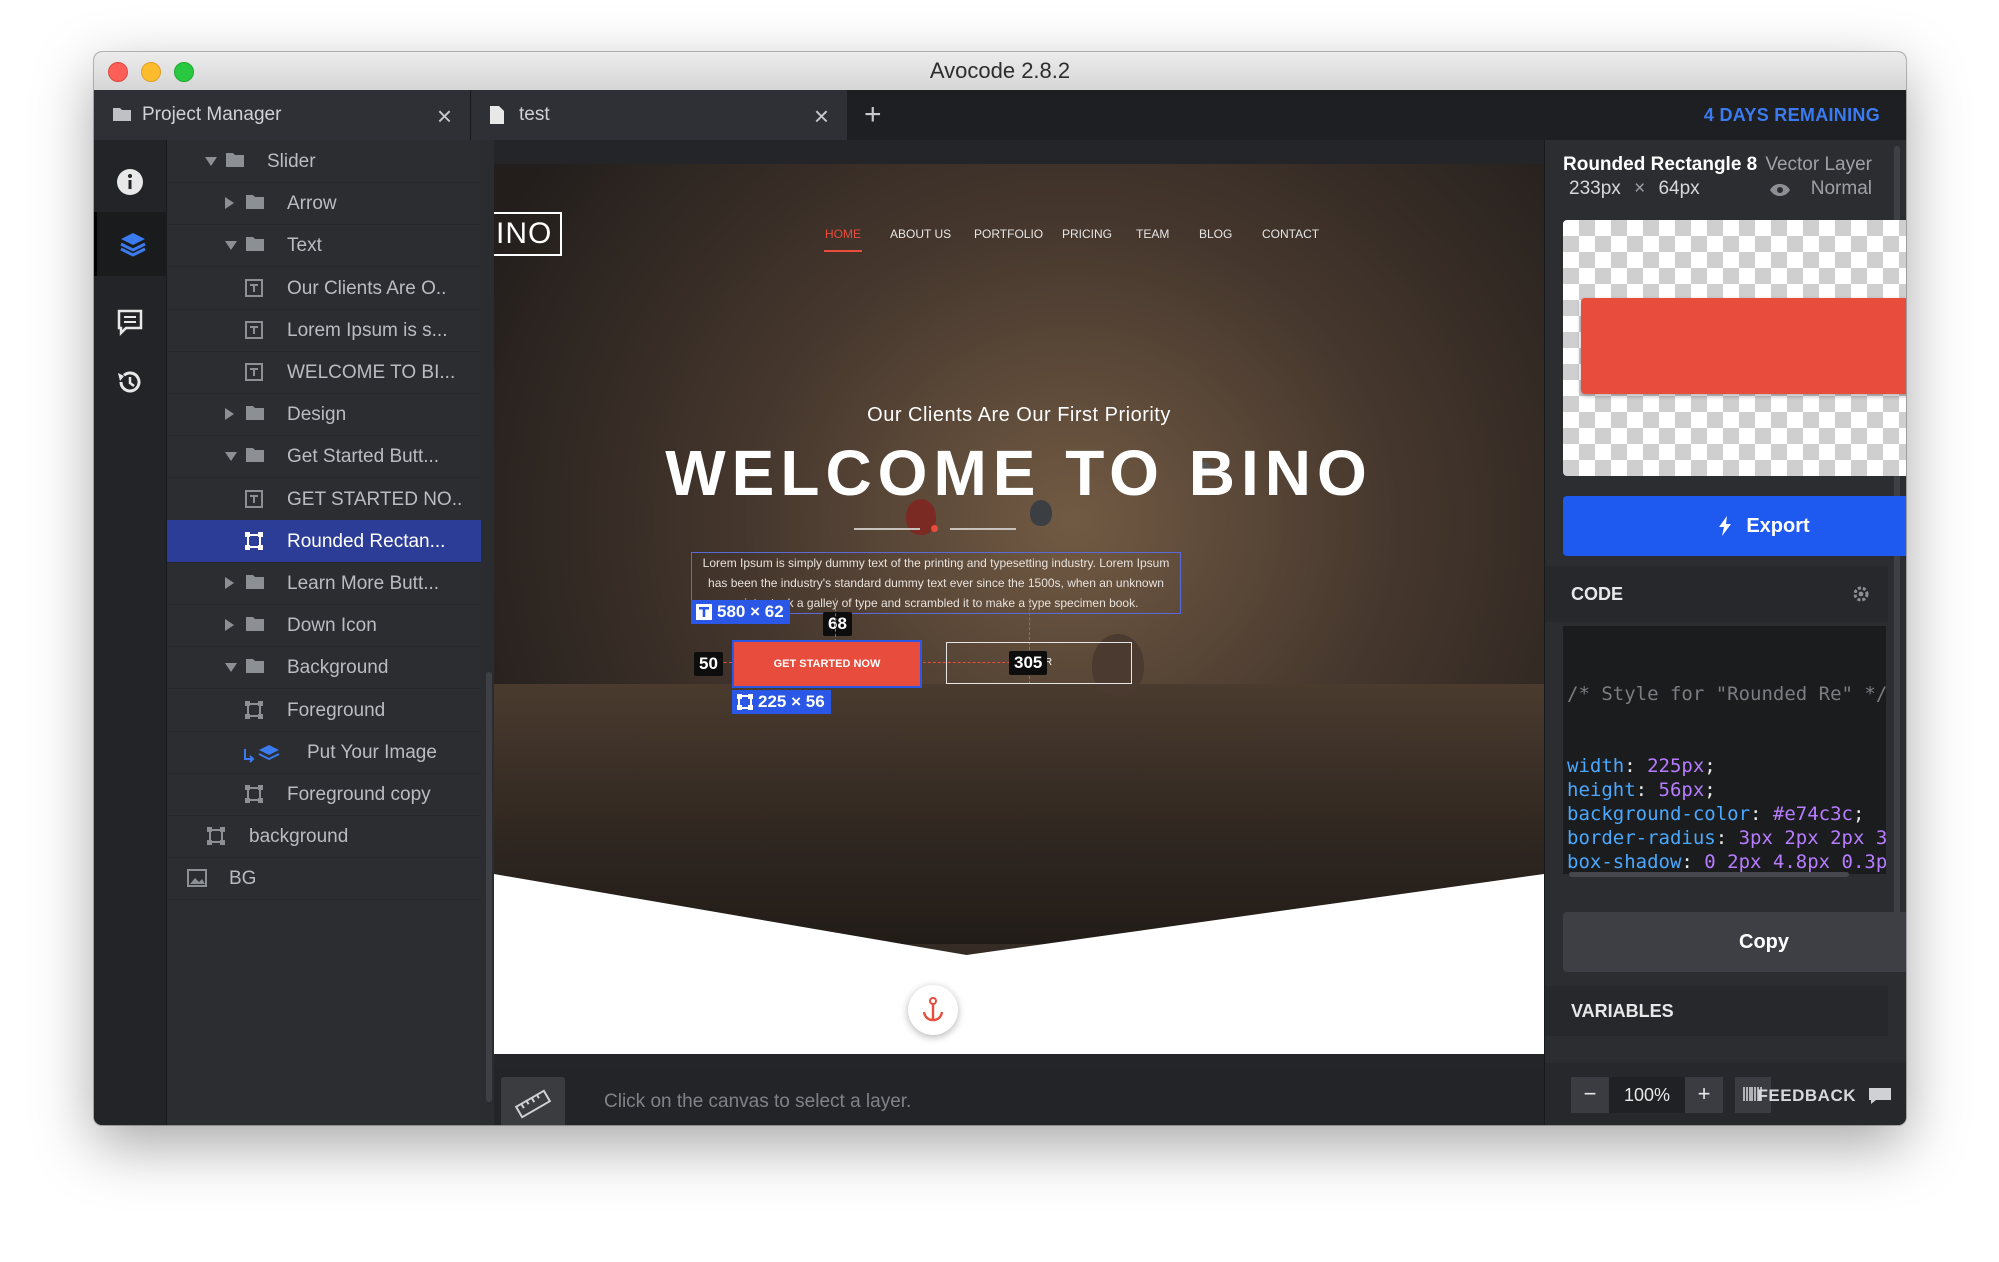 Image resolution: width=1999 pixels, height=1262 pixels. What do you see at coordinates (324, 879) in the screenshot?
I see `layer-row: BG` at bounding box center [324, 879].